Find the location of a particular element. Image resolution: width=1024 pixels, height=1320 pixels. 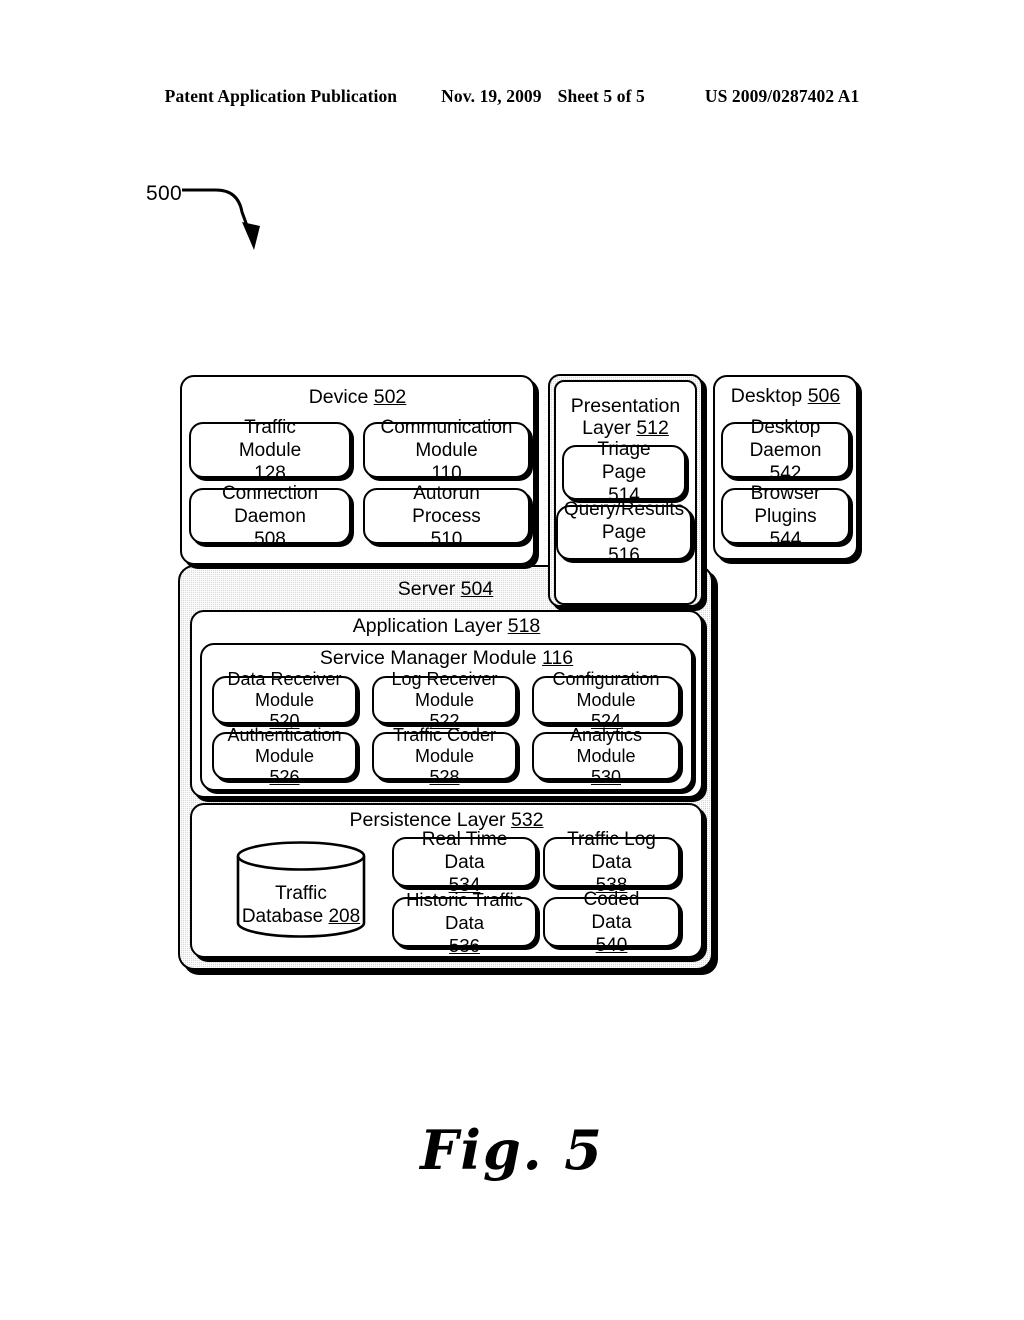

query-results-page-label: Query/Results Page 516 is located at coordinates (624, 532).